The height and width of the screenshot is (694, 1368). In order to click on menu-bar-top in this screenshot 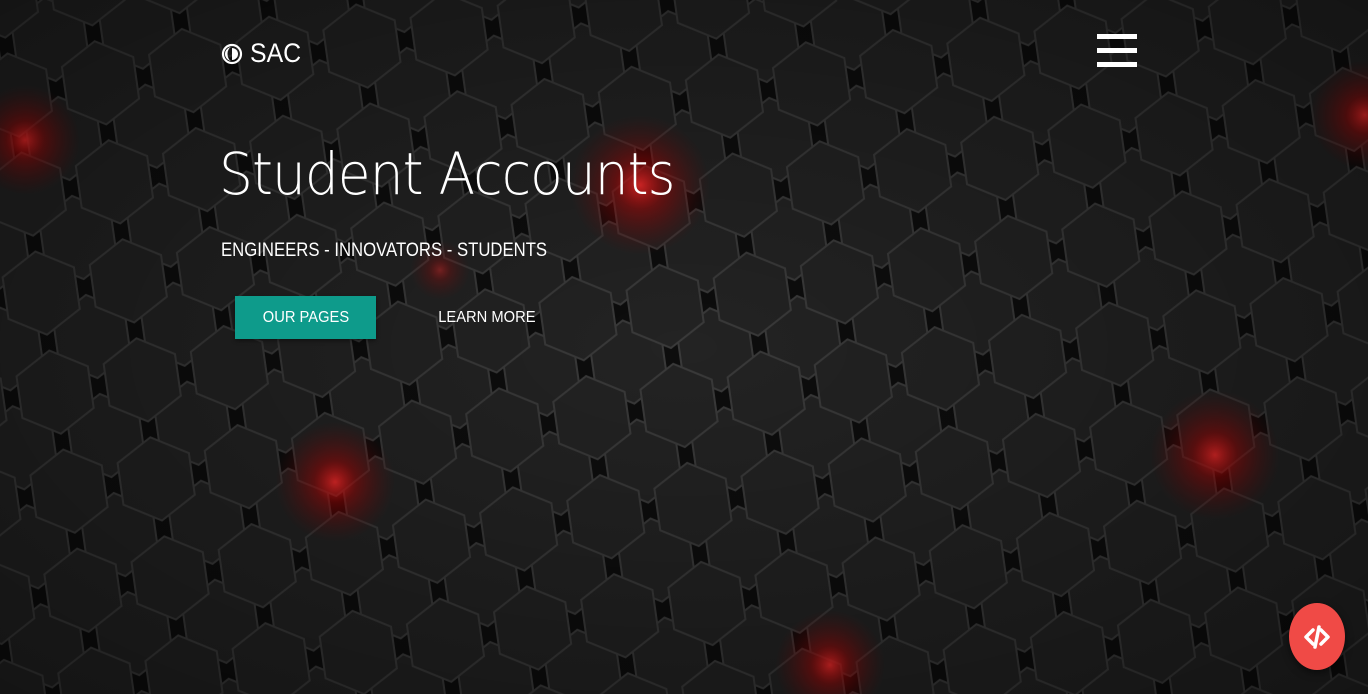, I will do `click(1117, 36)`.